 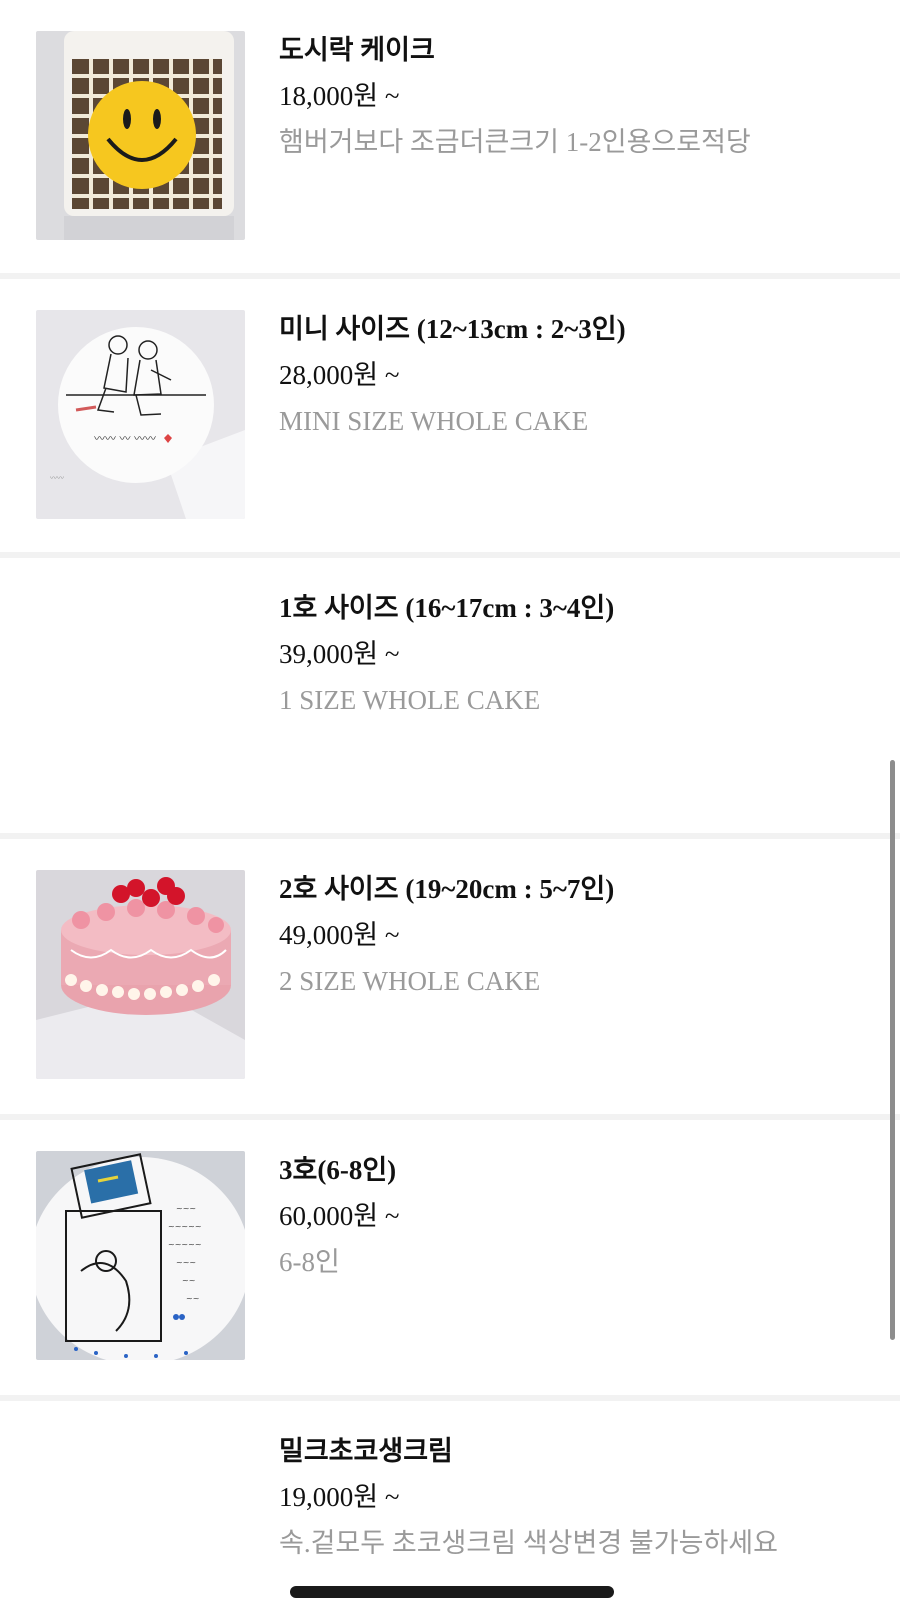 What do you see at coordinates (579, 608) in the screenshot?
I see `item-title: 1호 사이즈 (16~17cm : 3~4인)` at bounding box center [579, 608].